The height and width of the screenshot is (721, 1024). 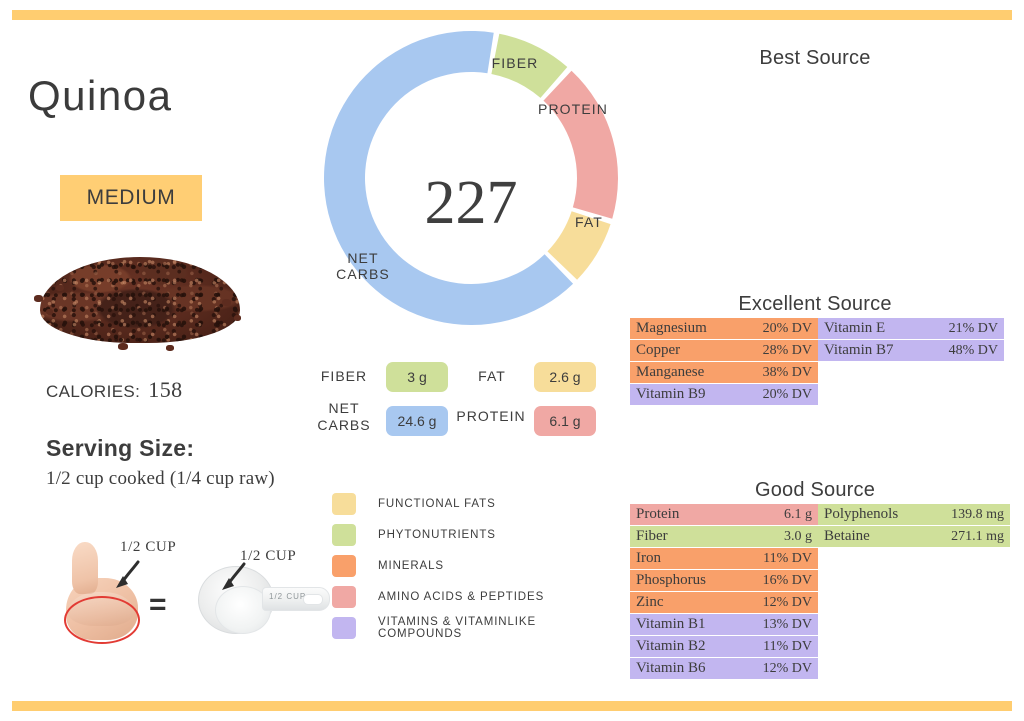 What do you see at coordinates (471, 178) in the screenshot?
I see `macronutrient-donut-chart: 227 FIBER PROTEIN FAT NET CARBS` at bounding box center [471, 178].